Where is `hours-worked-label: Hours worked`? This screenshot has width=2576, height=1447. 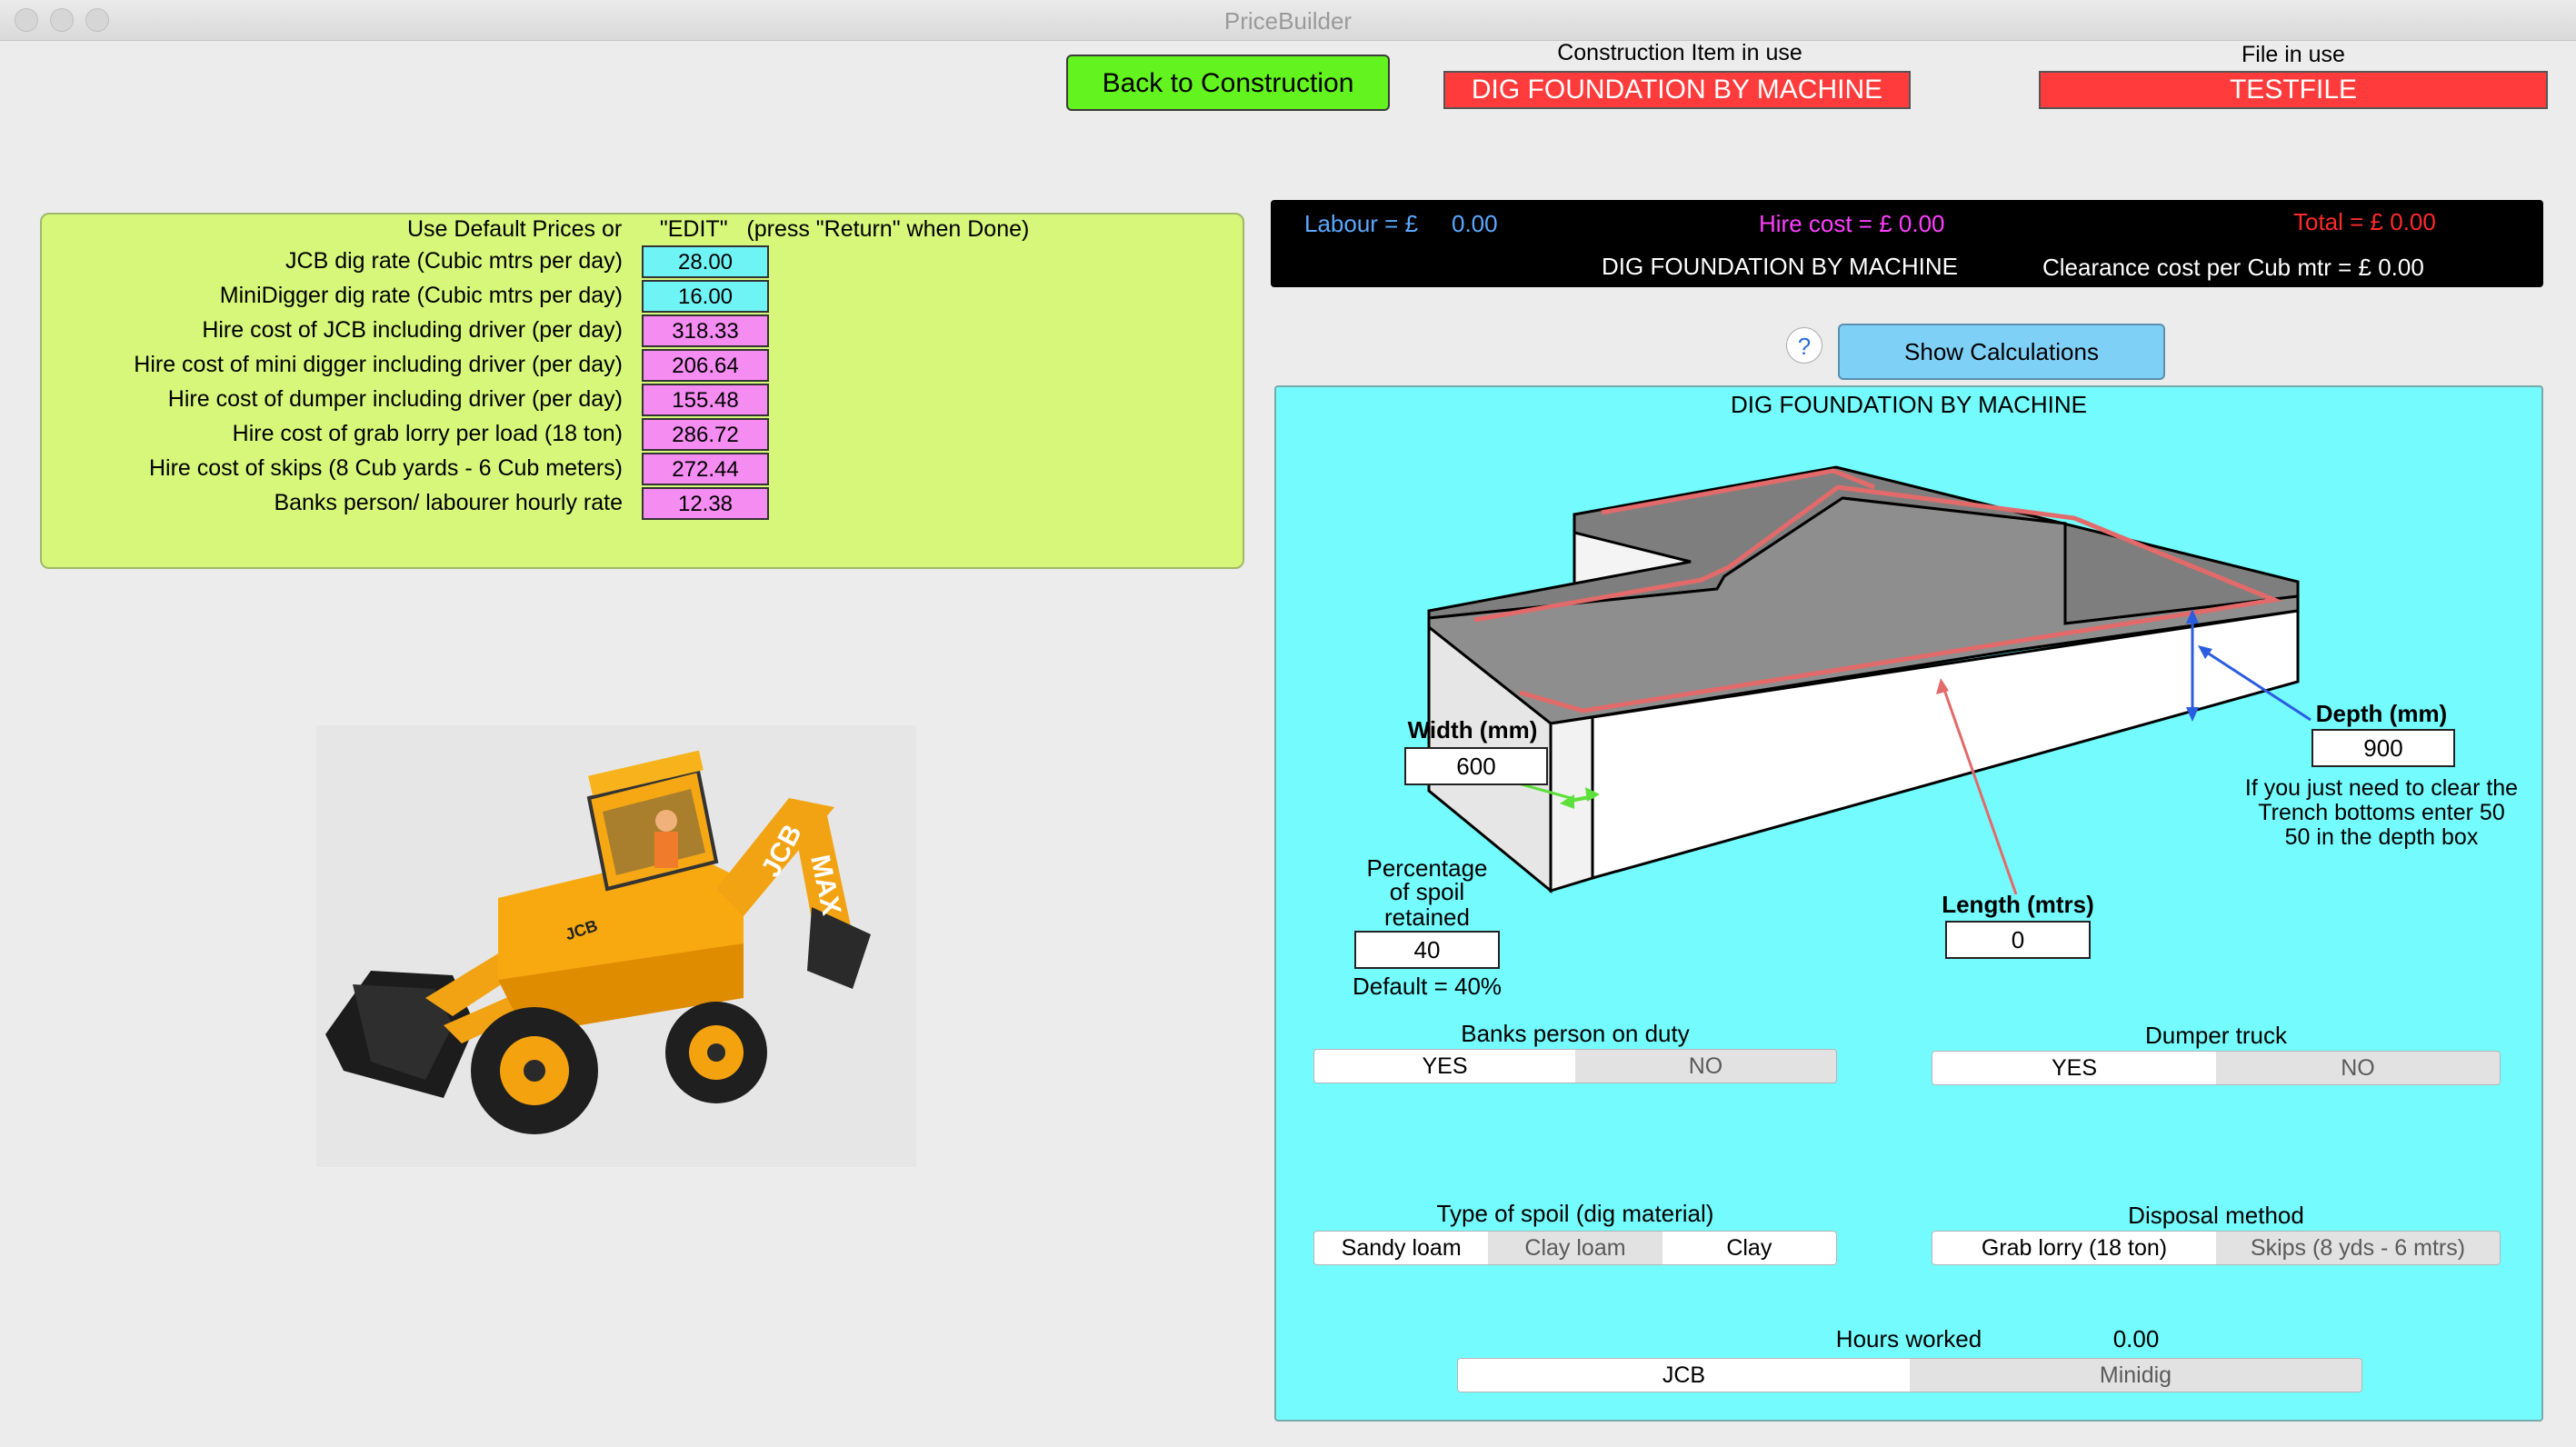
hours-worked-label: Hours worked is located at coordinates (1908, 1338).